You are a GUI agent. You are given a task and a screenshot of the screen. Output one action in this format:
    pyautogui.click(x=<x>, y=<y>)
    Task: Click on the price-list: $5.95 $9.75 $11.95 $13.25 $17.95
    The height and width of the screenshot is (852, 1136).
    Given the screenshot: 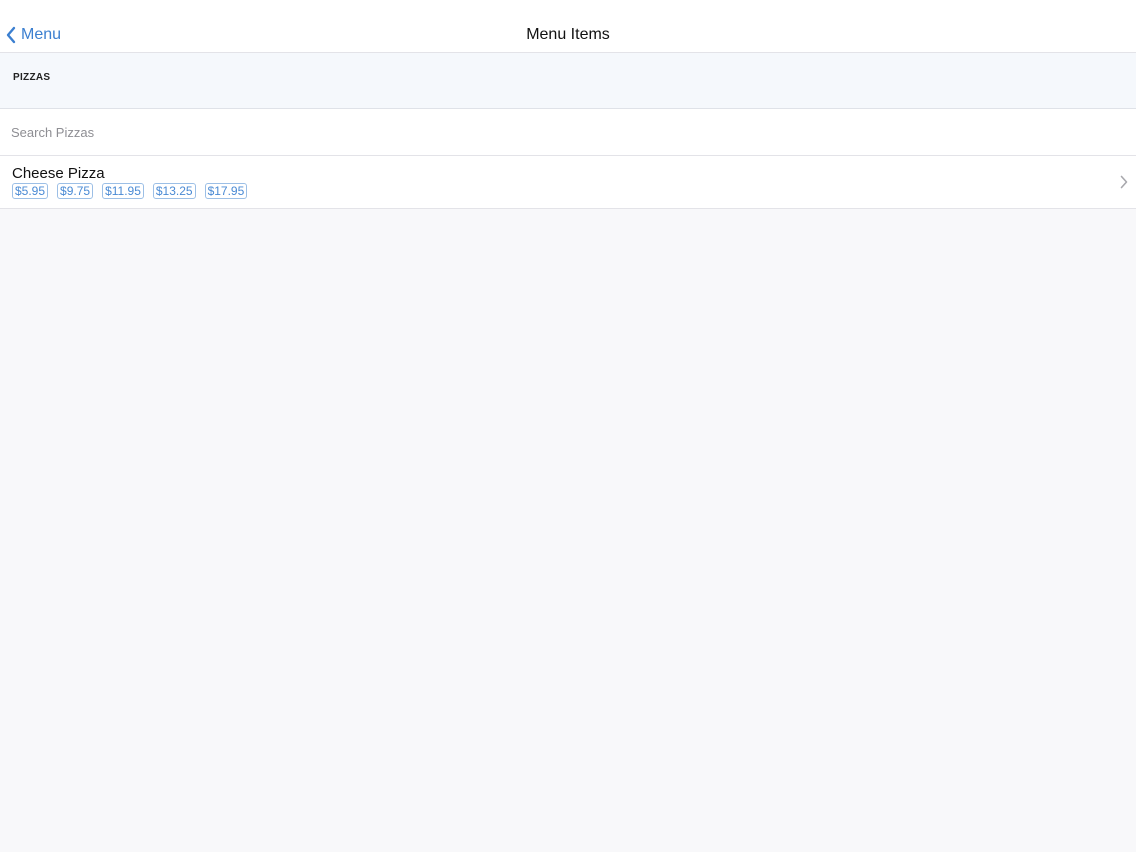 What is the action you would take?
    pyautogui.click(x=134, y=191)
    